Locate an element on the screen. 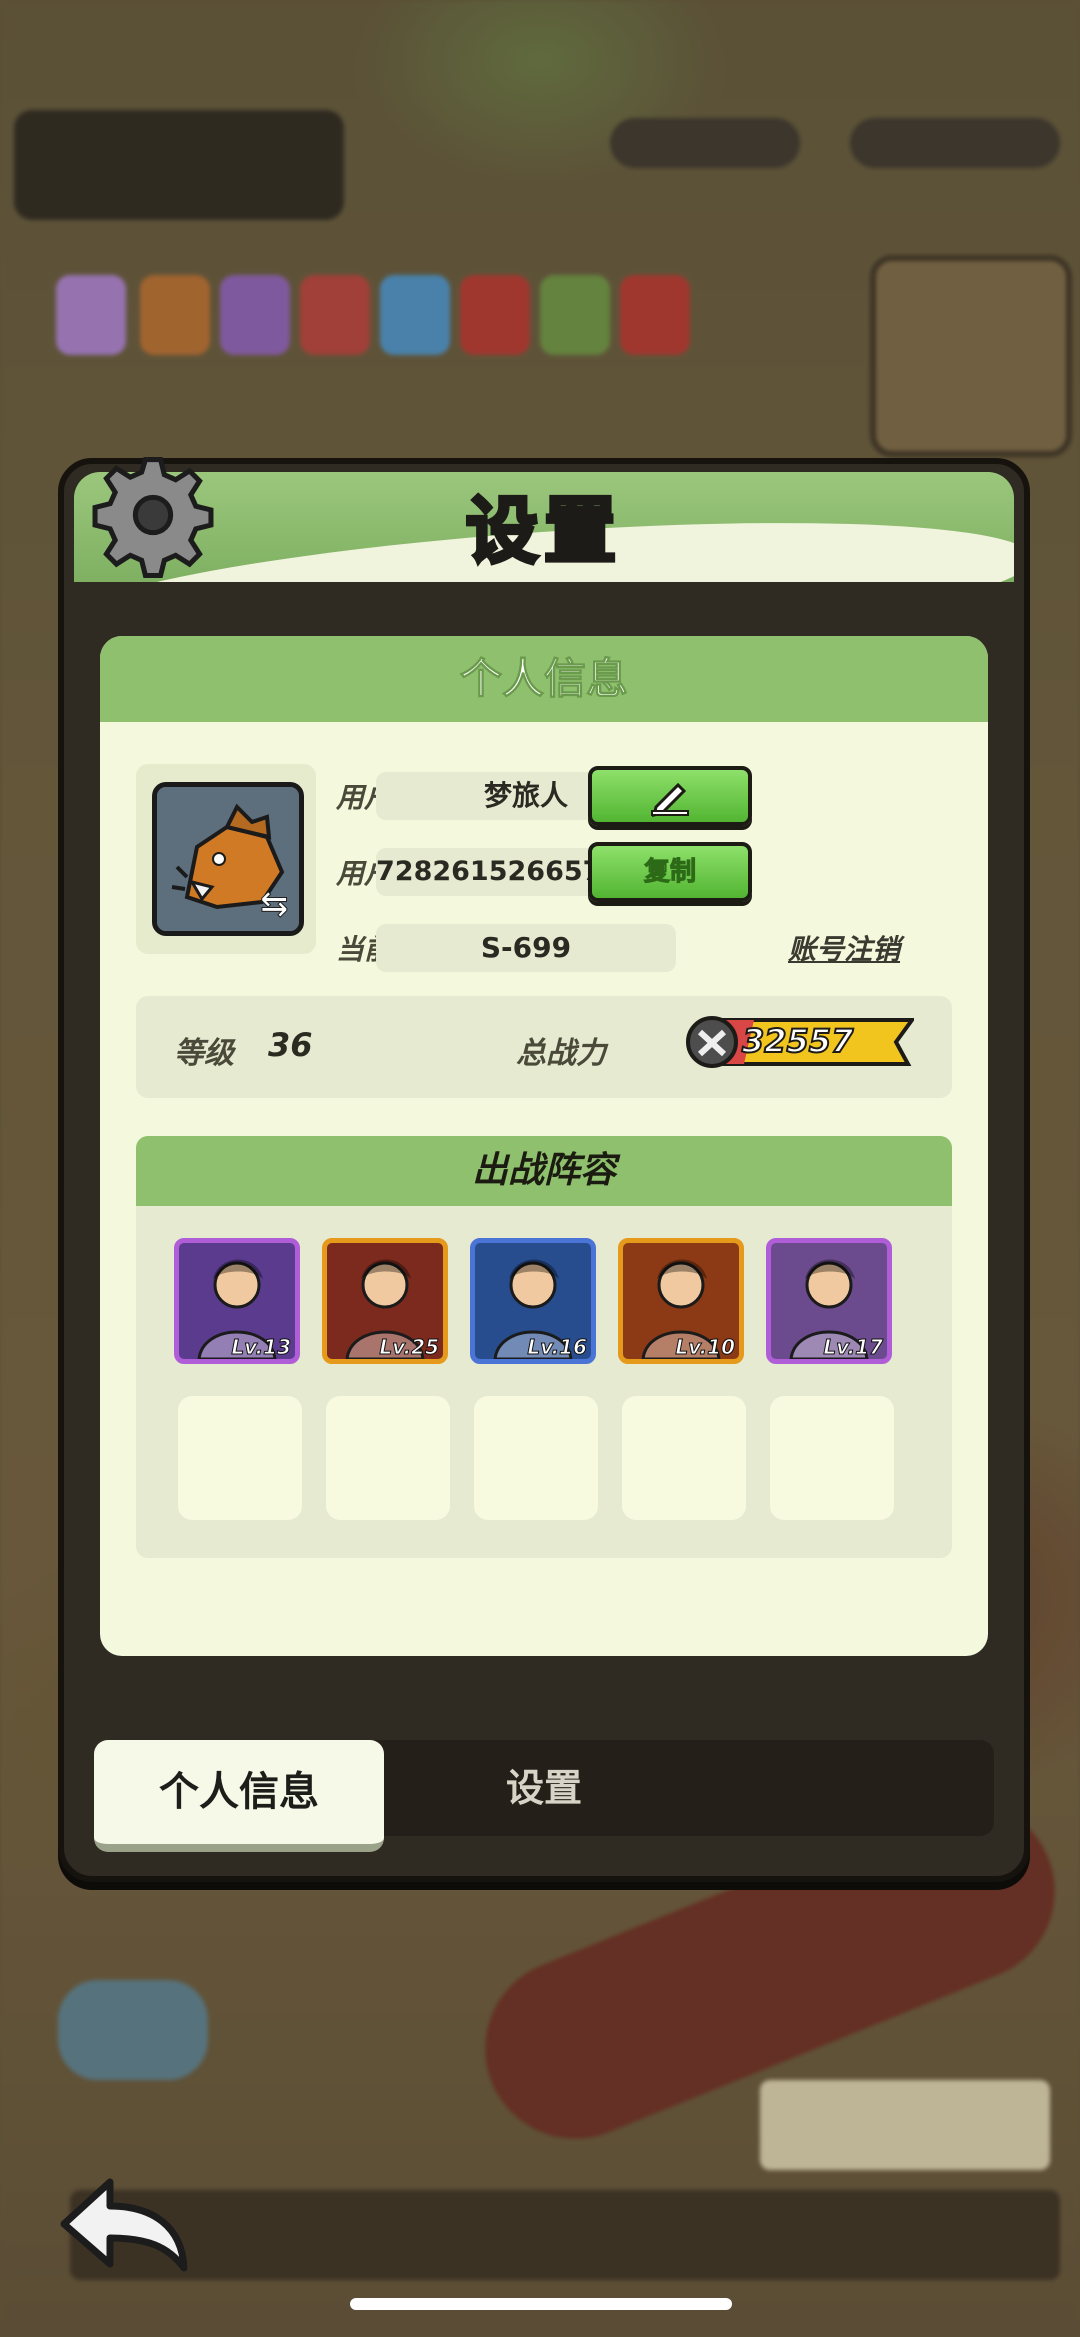 This screenshot has height=2337, width=1080. tab-personal-info: 个人信息 is located at coordinates (239, 1796).